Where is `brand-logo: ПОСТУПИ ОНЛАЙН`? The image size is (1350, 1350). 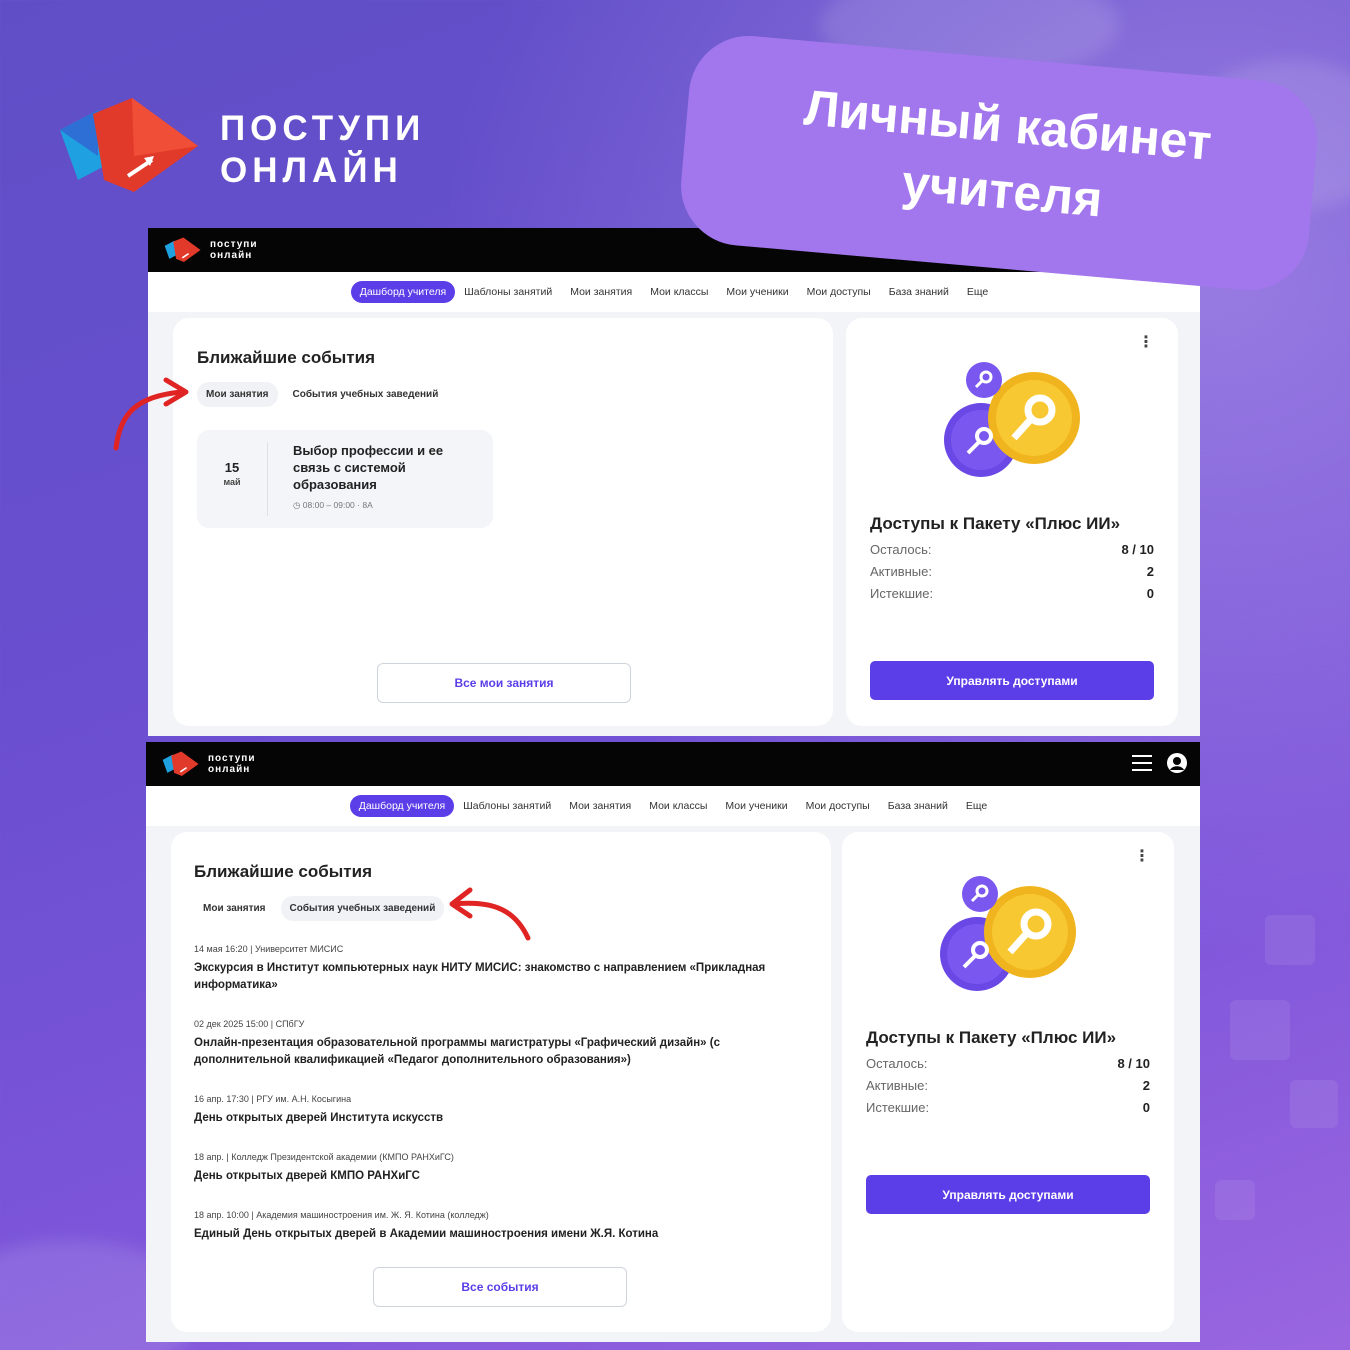
brand-logo: ПОСТУПИ ОНЛАЙН is located at coordinates (258, 146).